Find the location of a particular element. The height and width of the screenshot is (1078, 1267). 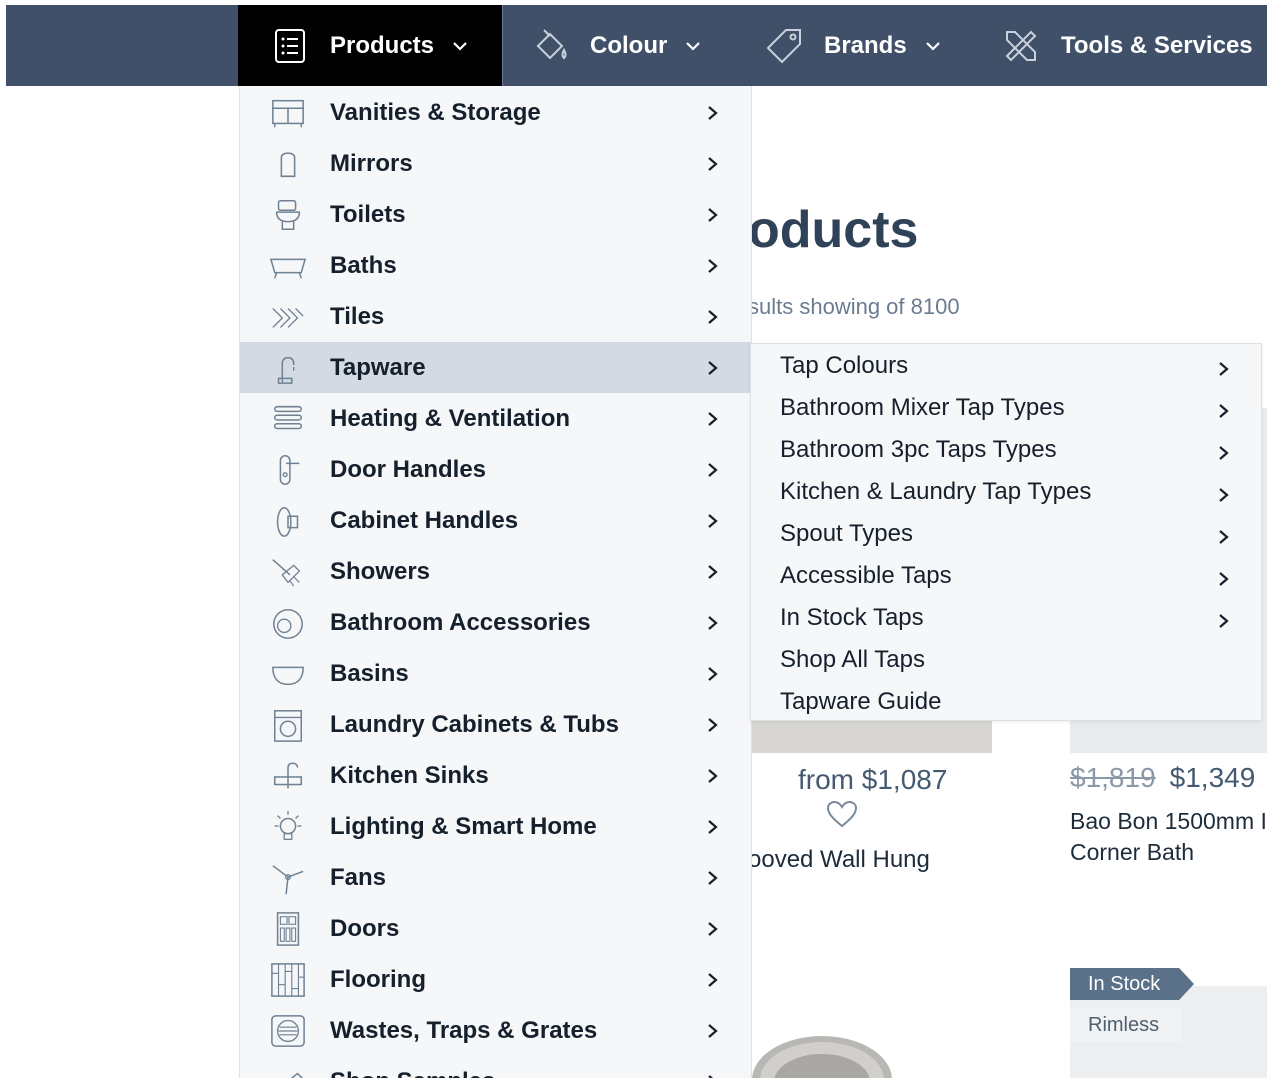

submenu-item-bathroom-mixer-tap-types: Bathroom Mixer Tap Types is located at coordinates (1010, 408).